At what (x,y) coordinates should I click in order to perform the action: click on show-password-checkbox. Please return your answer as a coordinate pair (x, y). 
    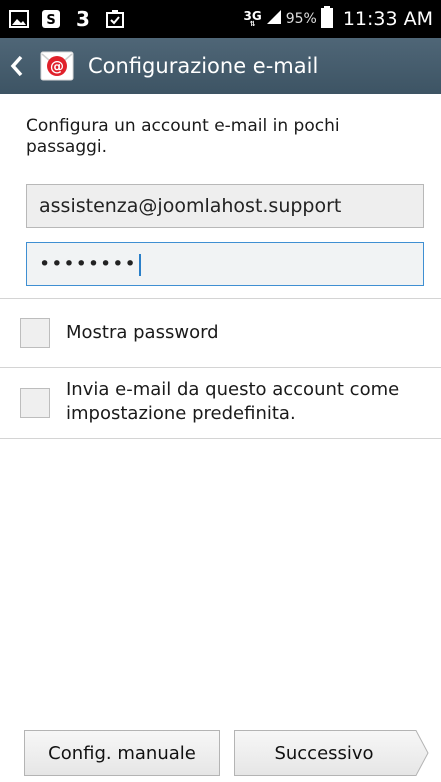
    Looking at the image, I should click on (35, 333).